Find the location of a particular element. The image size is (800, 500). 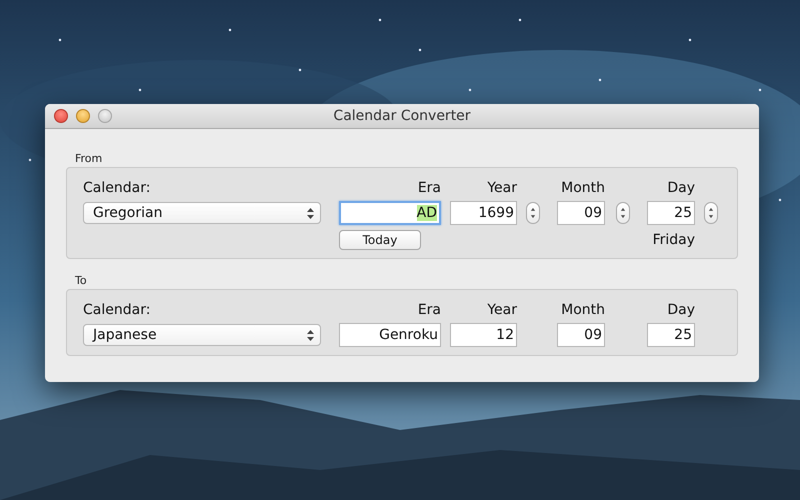

calendar-popup: Japanese is located at coordinates (202, 335).